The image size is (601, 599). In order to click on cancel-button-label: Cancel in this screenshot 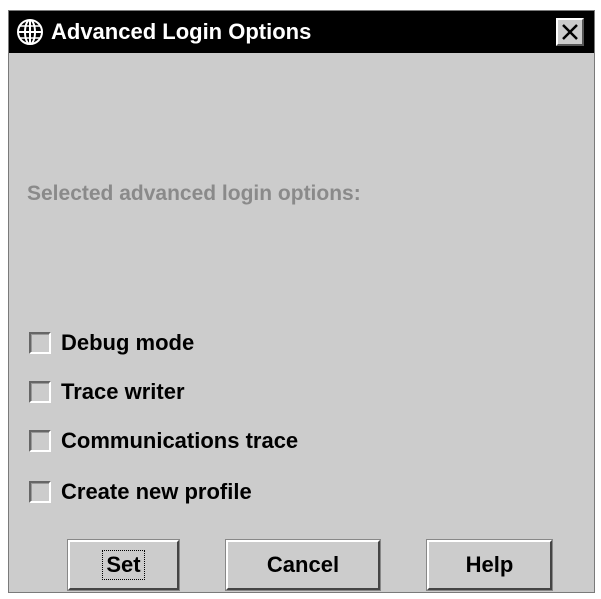, I will do `click(303, 564)`.